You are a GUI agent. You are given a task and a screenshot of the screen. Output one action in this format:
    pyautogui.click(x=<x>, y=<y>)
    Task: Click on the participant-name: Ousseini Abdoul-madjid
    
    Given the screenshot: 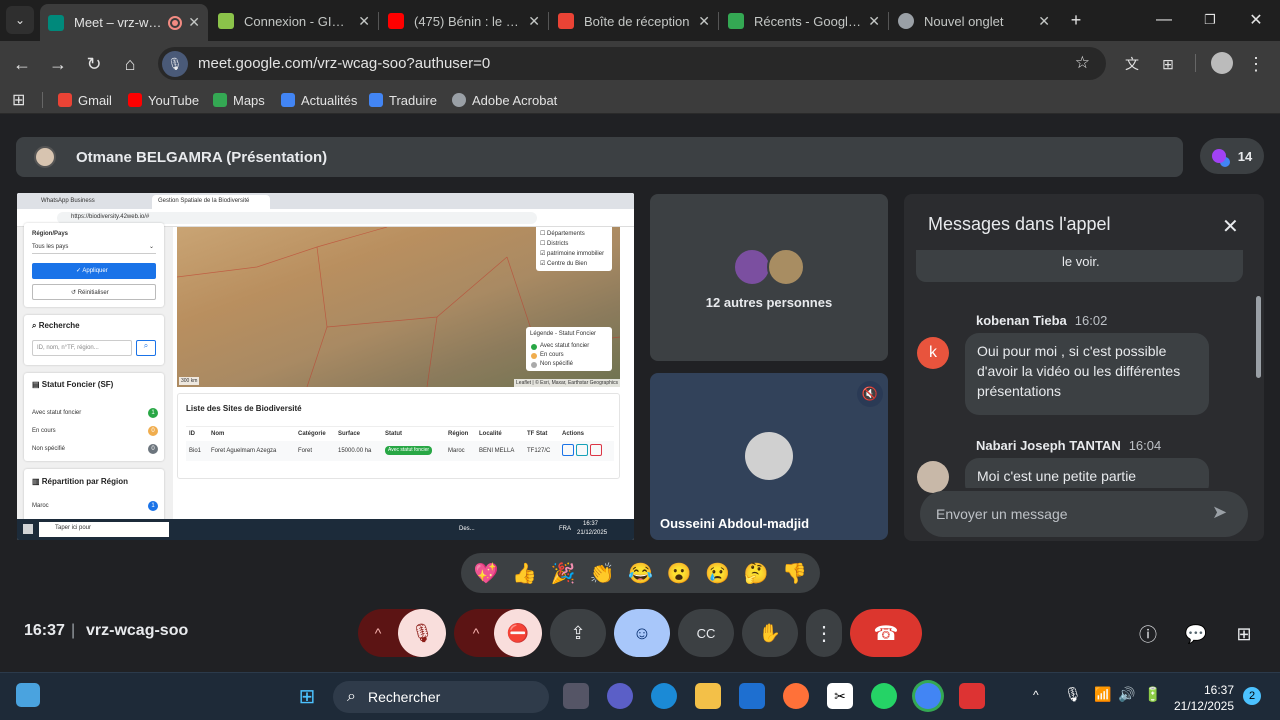 What is the action you would take?
    pyautogui.click(x=735, y=523)
    